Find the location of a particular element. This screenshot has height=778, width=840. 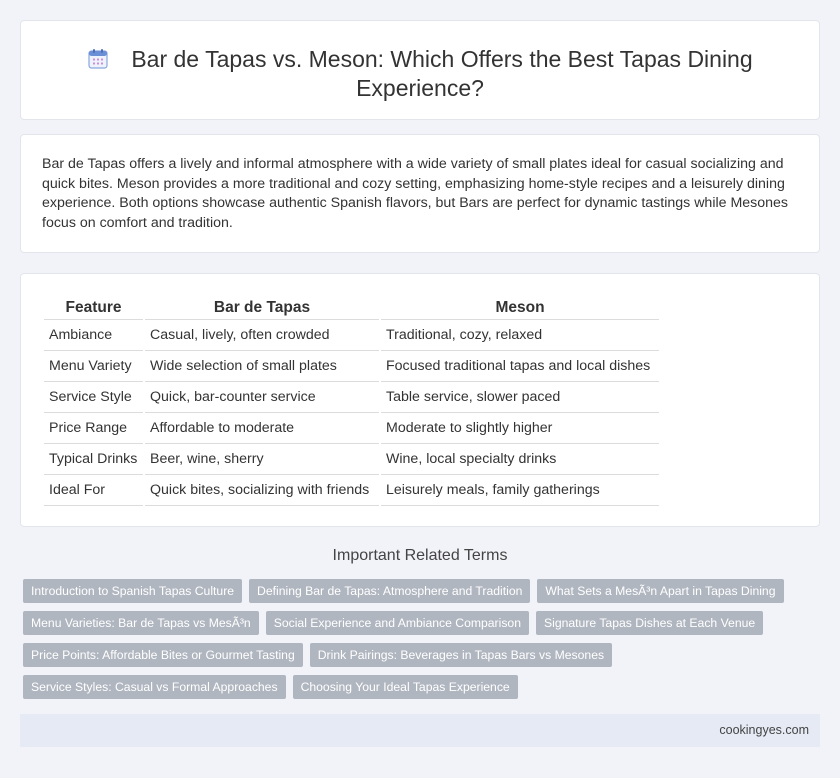

table-cell: Wide selection of small plates is located at coordinates (262, 366).